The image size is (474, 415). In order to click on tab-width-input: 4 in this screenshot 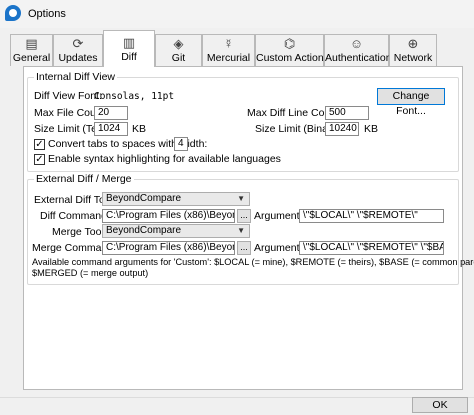, I will do `click(181, 144)`.